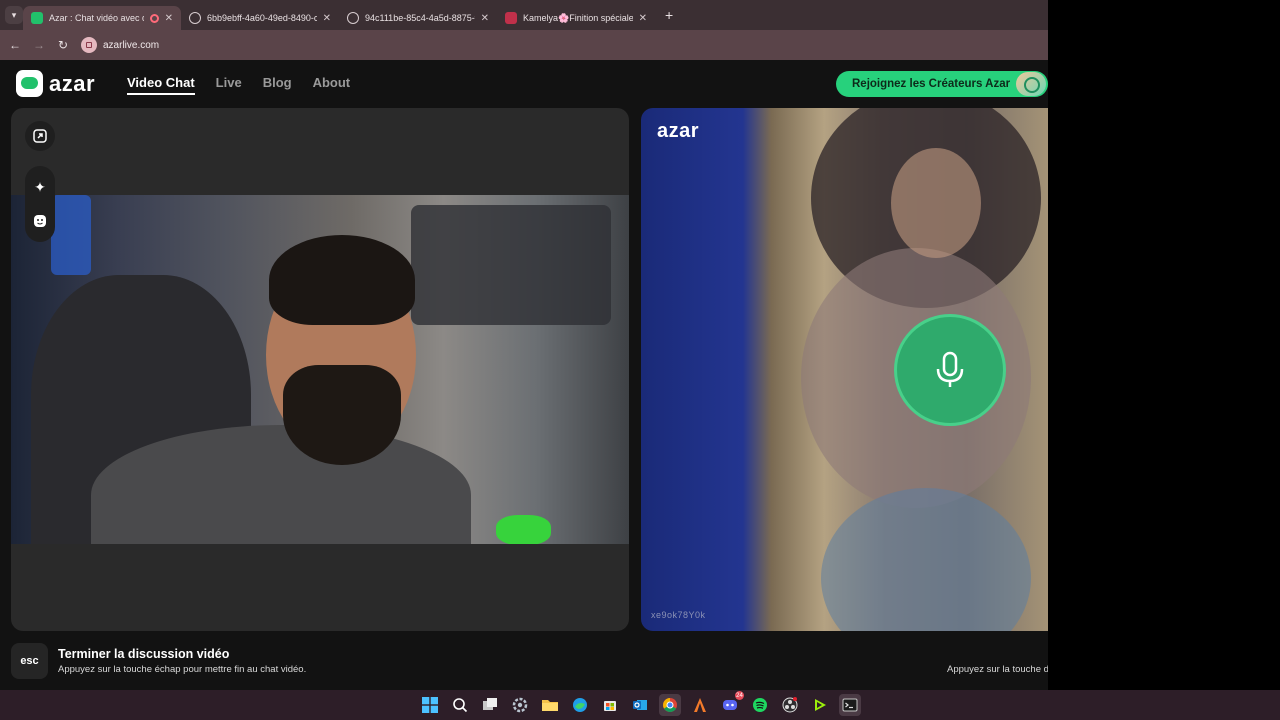 This screenshot has width=1280, height=720. I want to click on new-tab-button: +, so click(669, 15).